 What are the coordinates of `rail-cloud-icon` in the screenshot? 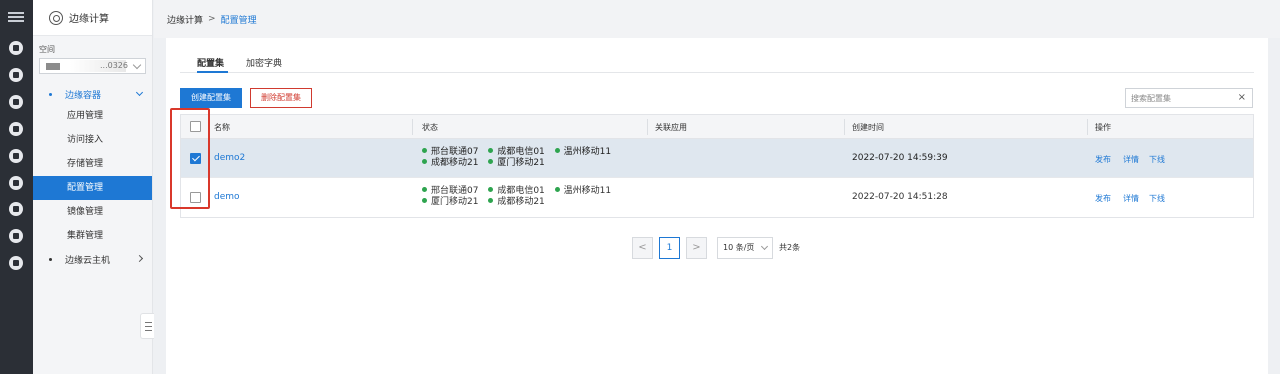 It's located at (16, 129).